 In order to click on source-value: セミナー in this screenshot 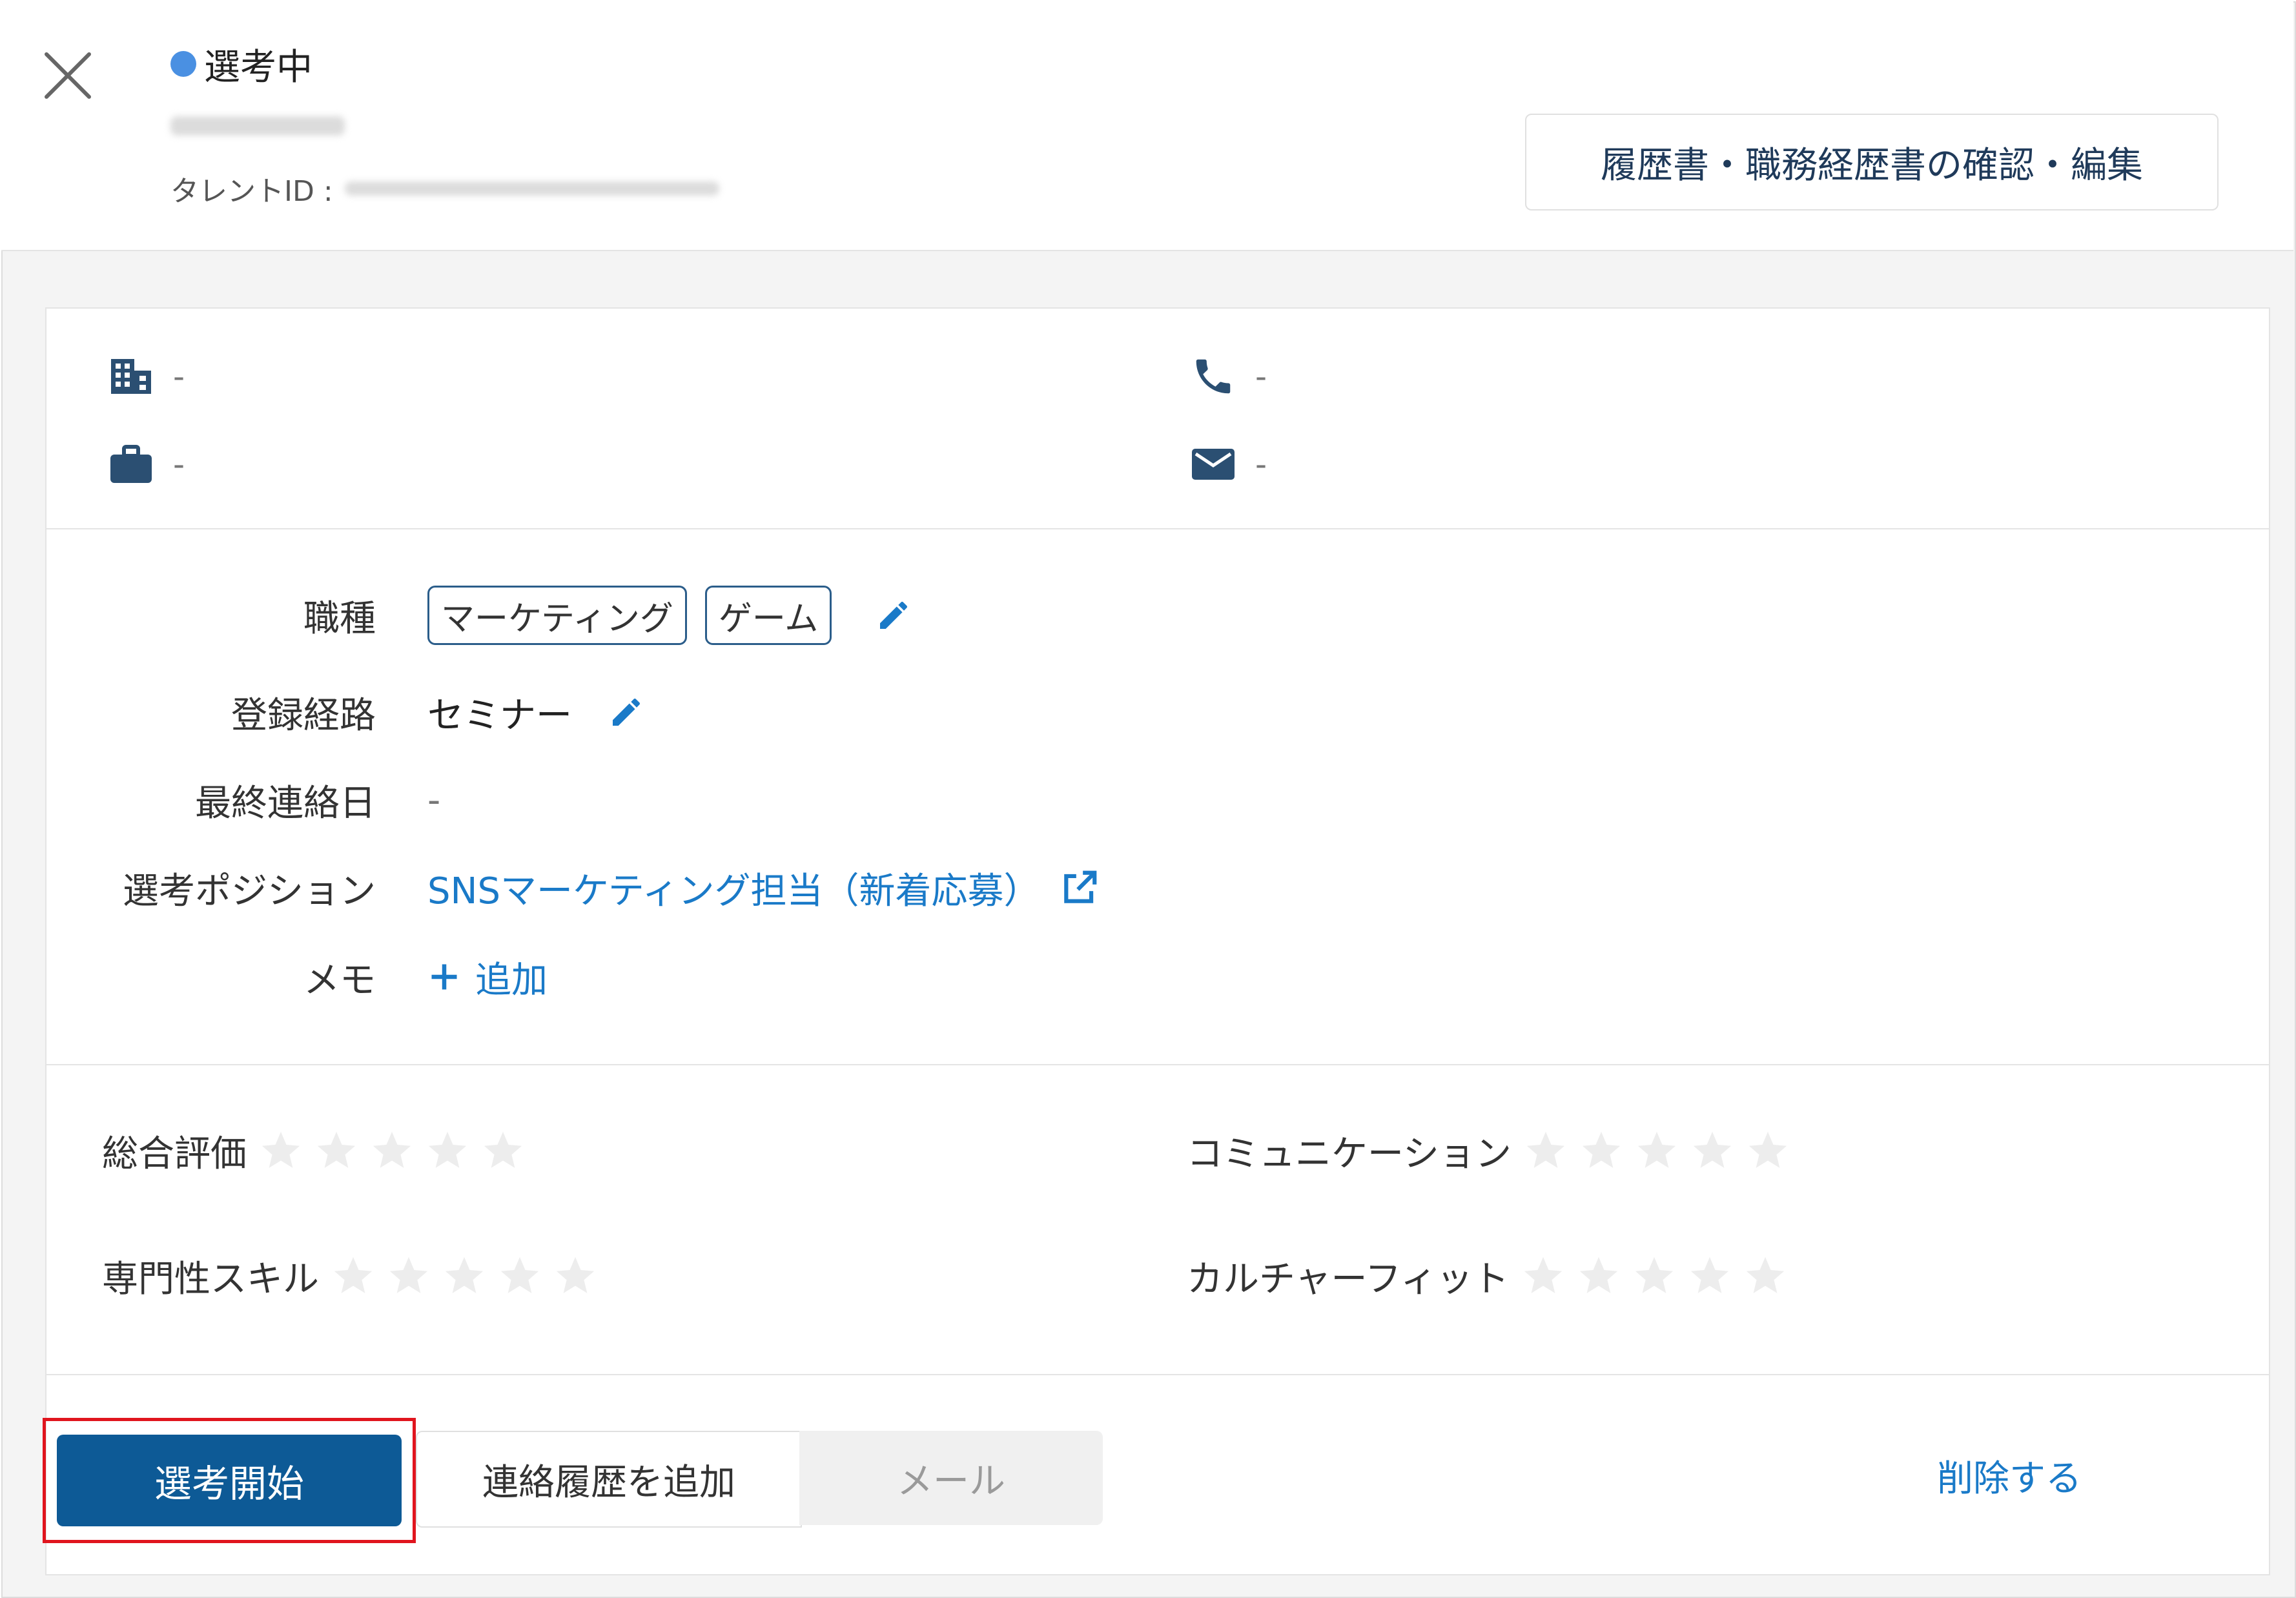, I will do `click(499, 715)`.